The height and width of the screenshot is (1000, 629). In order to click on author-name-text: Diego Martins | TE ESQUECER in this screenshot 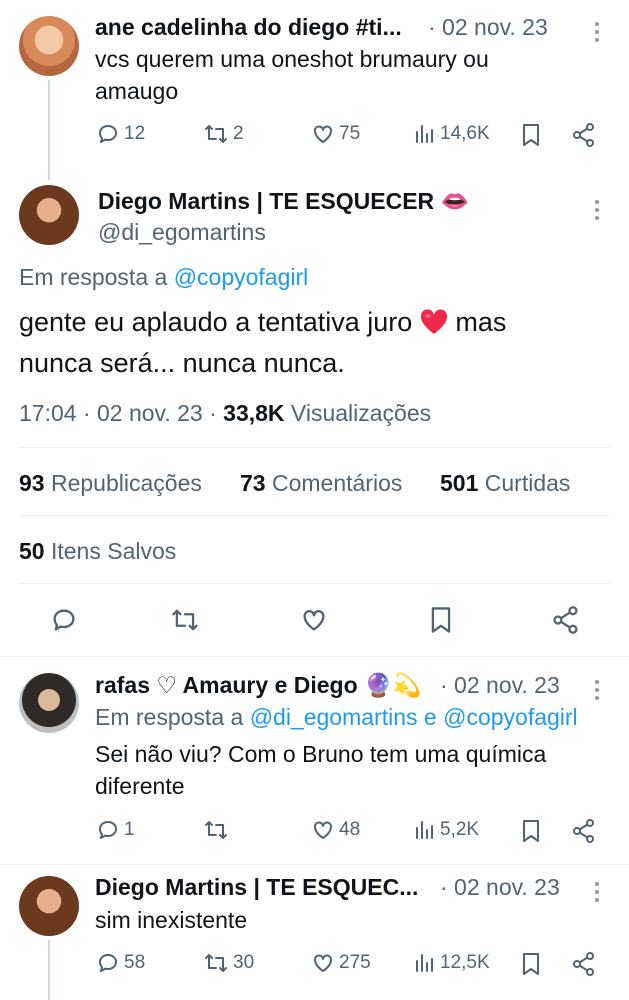, I will do `click(266, 201)`.